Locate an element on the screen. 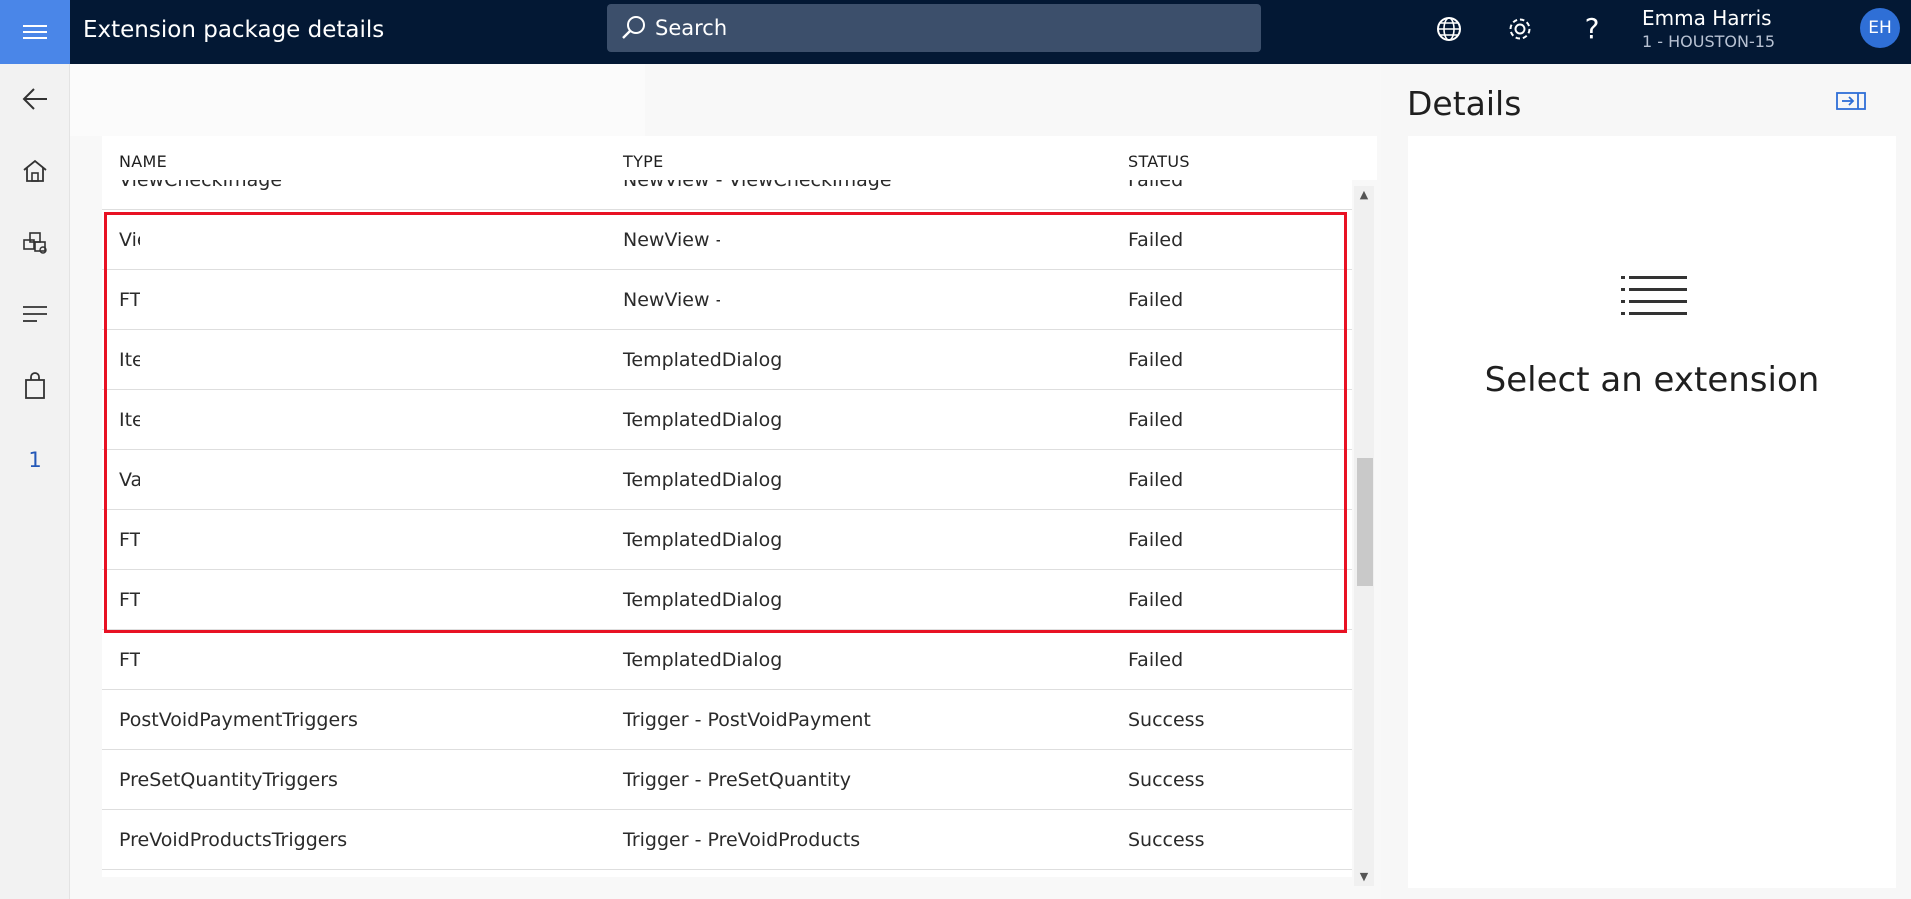 Image resolution: width=1911 pixels, height=899 pixels. settings-button is located at coordinates (1520, 29).